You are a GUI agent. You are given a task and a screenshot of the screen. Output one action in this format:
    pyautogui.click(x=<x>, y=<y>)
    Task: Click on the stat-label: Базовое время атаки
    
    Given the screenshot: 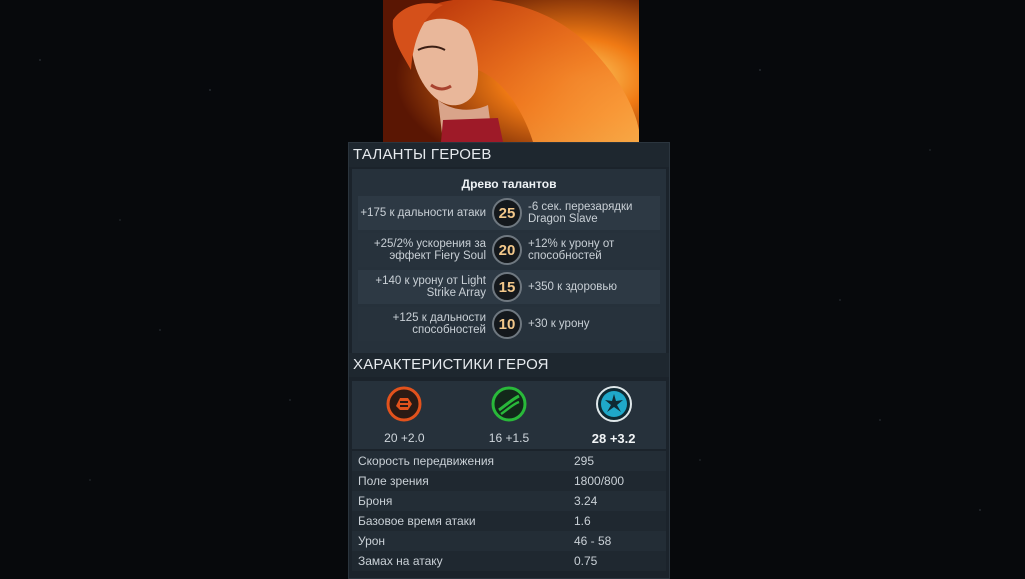 What is the action you would take?
    pyautogui.click(x=417, y=521)
    